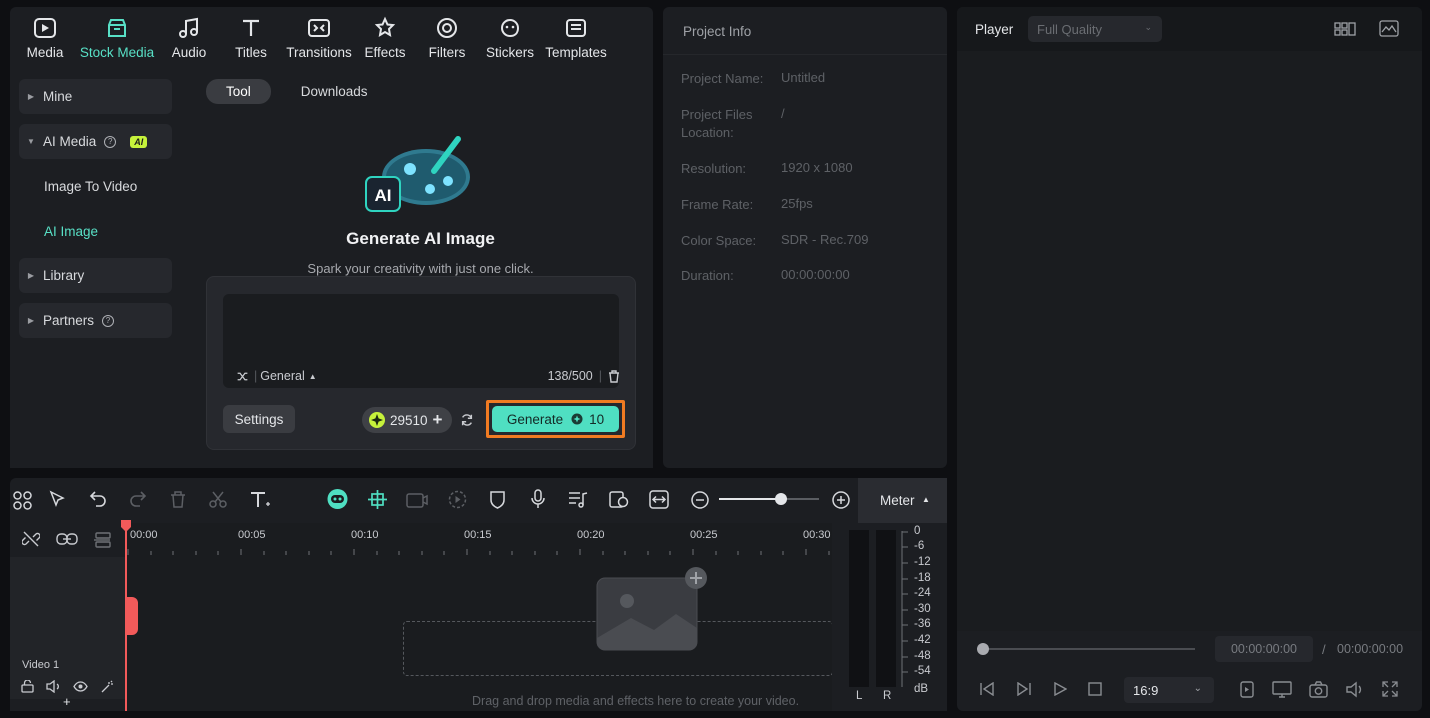 Image resolution: width=1430 pixels, height=718 pixels. What do you see at coordinates (383, 195) in the screenshot?
I see `svg-text: AI` at bounding box center [383, 195].